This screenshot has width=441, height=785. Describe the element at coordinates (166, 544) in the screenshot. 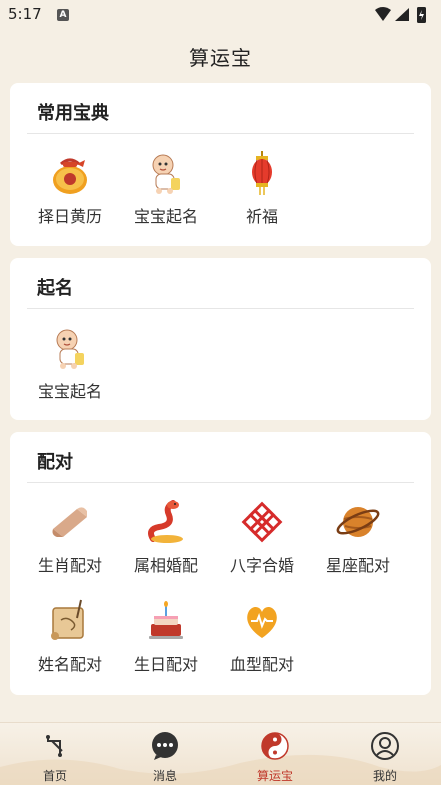

I see `item-sign-marriage: 属相婚配` at that location.